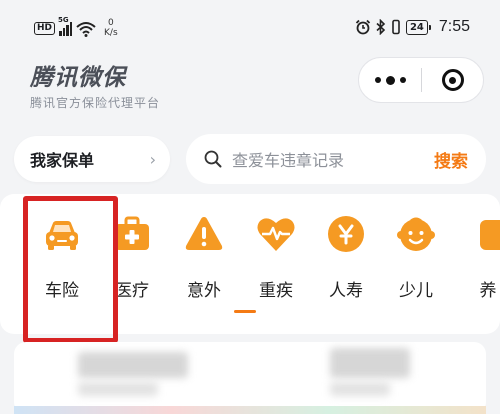 The height and width of the screenshot is (414, 500). I want to click on my-policy-label: 我家保单, so click(62, 160).